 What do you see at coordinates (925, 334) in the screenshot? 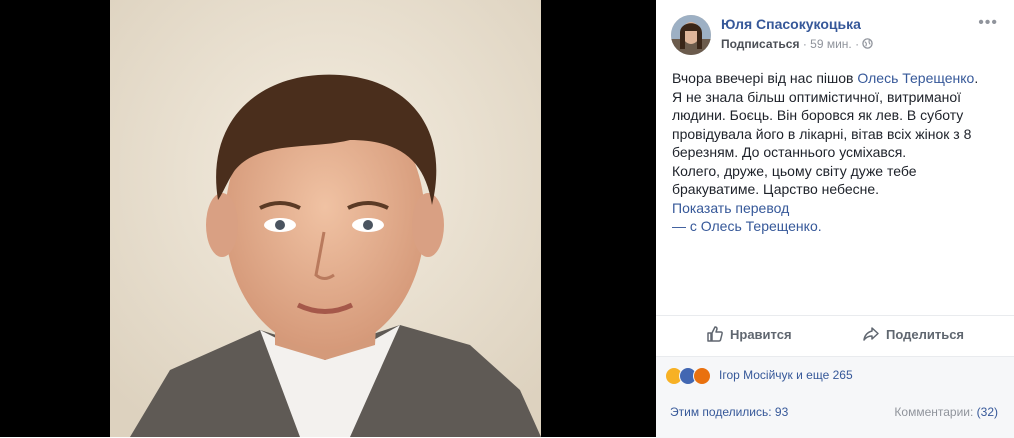
I see `share-label: Поделиться` at bounding box center [925, 334].